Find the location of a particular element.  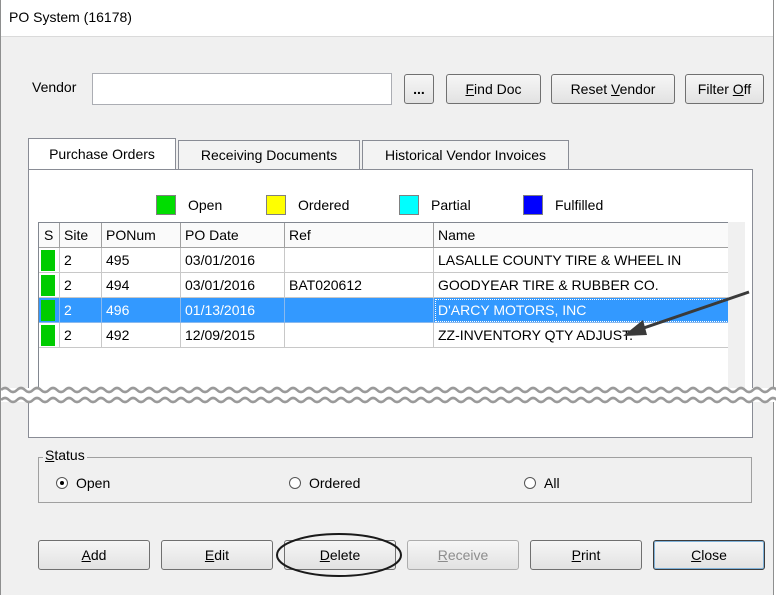

fulfilled-color-swatch is located at coordinates (533, 205).